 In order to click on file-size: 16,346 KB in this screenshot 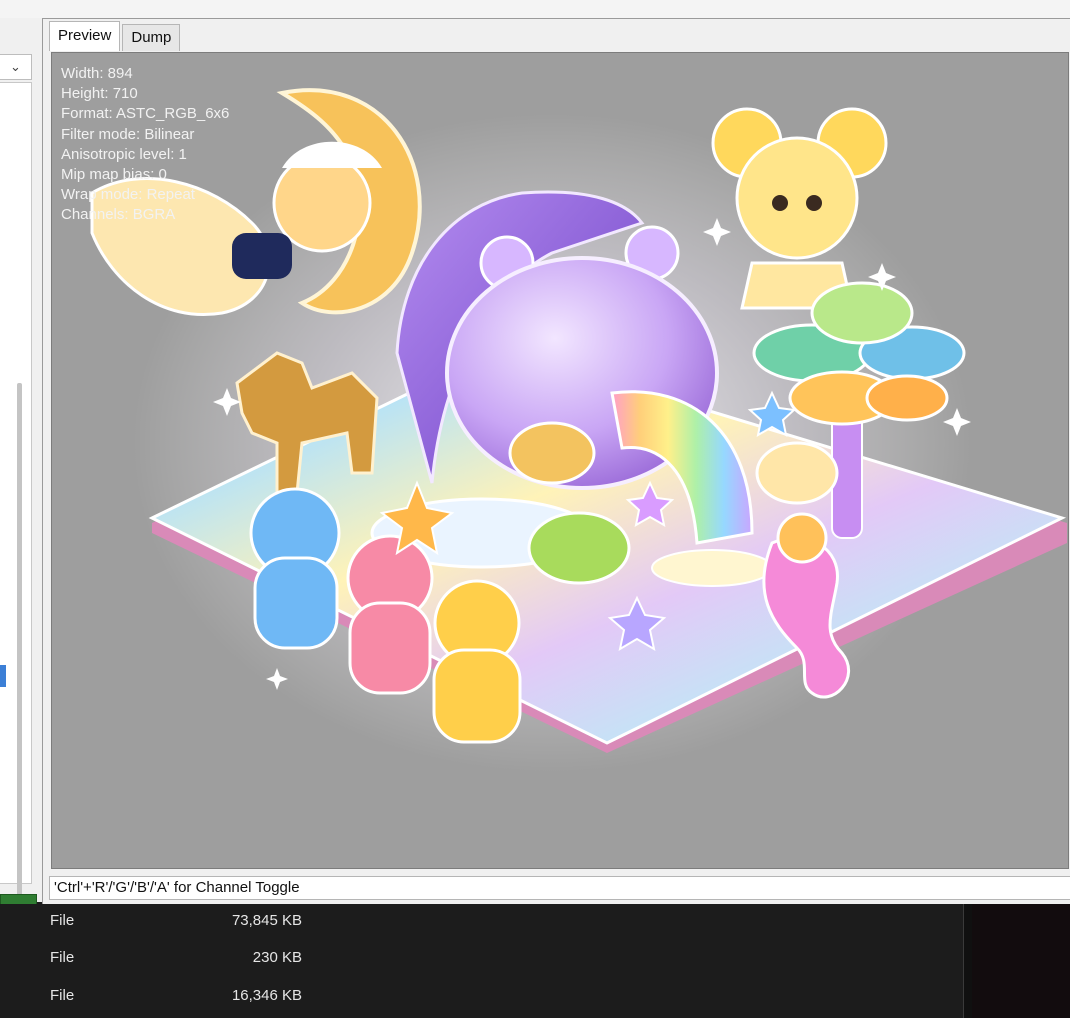, I will do `click(266, 995)`.